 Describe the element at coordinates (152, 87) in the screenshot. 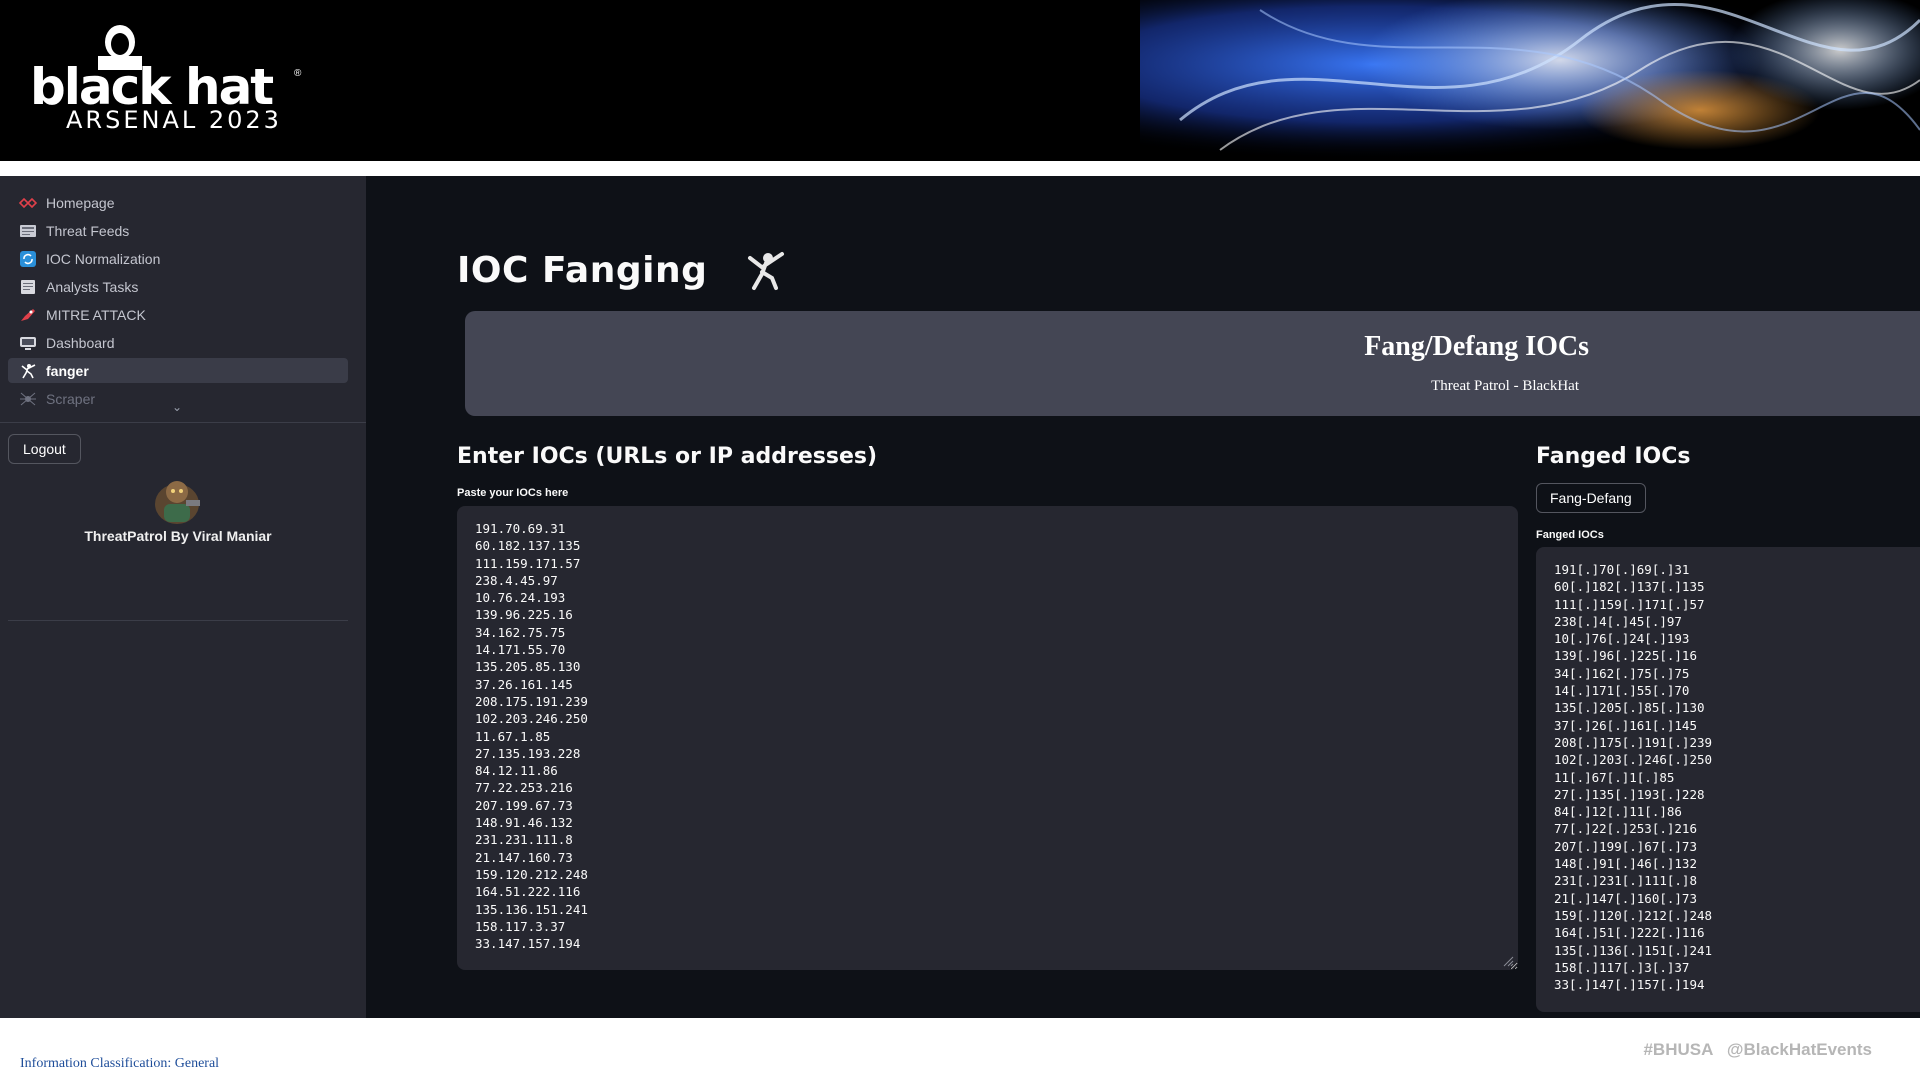

I see `logo-wordmark: black hat` at that location.